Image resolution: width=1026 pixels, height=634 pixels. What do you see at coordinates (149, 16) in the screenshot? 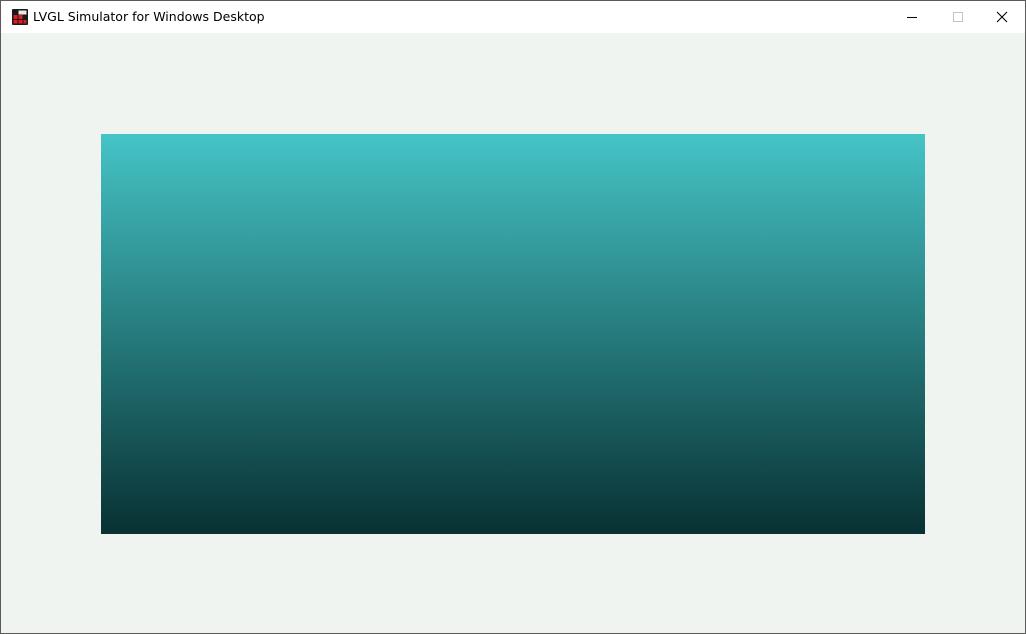
I see `window-title: LVGL Simulator for Windows Desktop` at bounding box center [149, 16].